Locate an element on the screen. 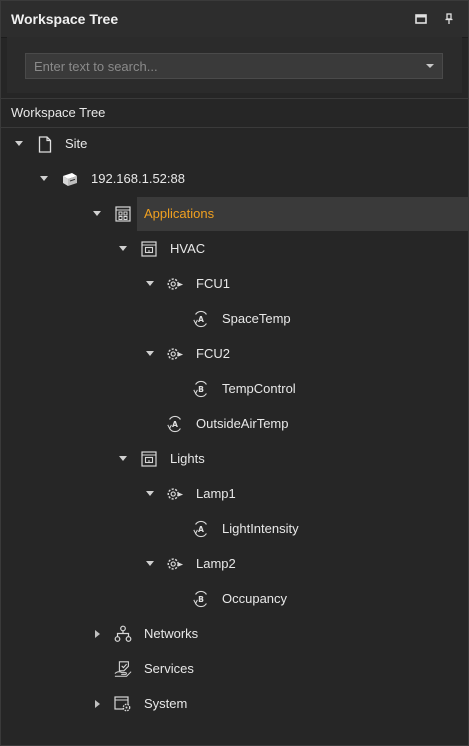 This screenshot has width=469, height=746. tree-item-tempcontrol: B TempControl is located at coordinates (234, 389).